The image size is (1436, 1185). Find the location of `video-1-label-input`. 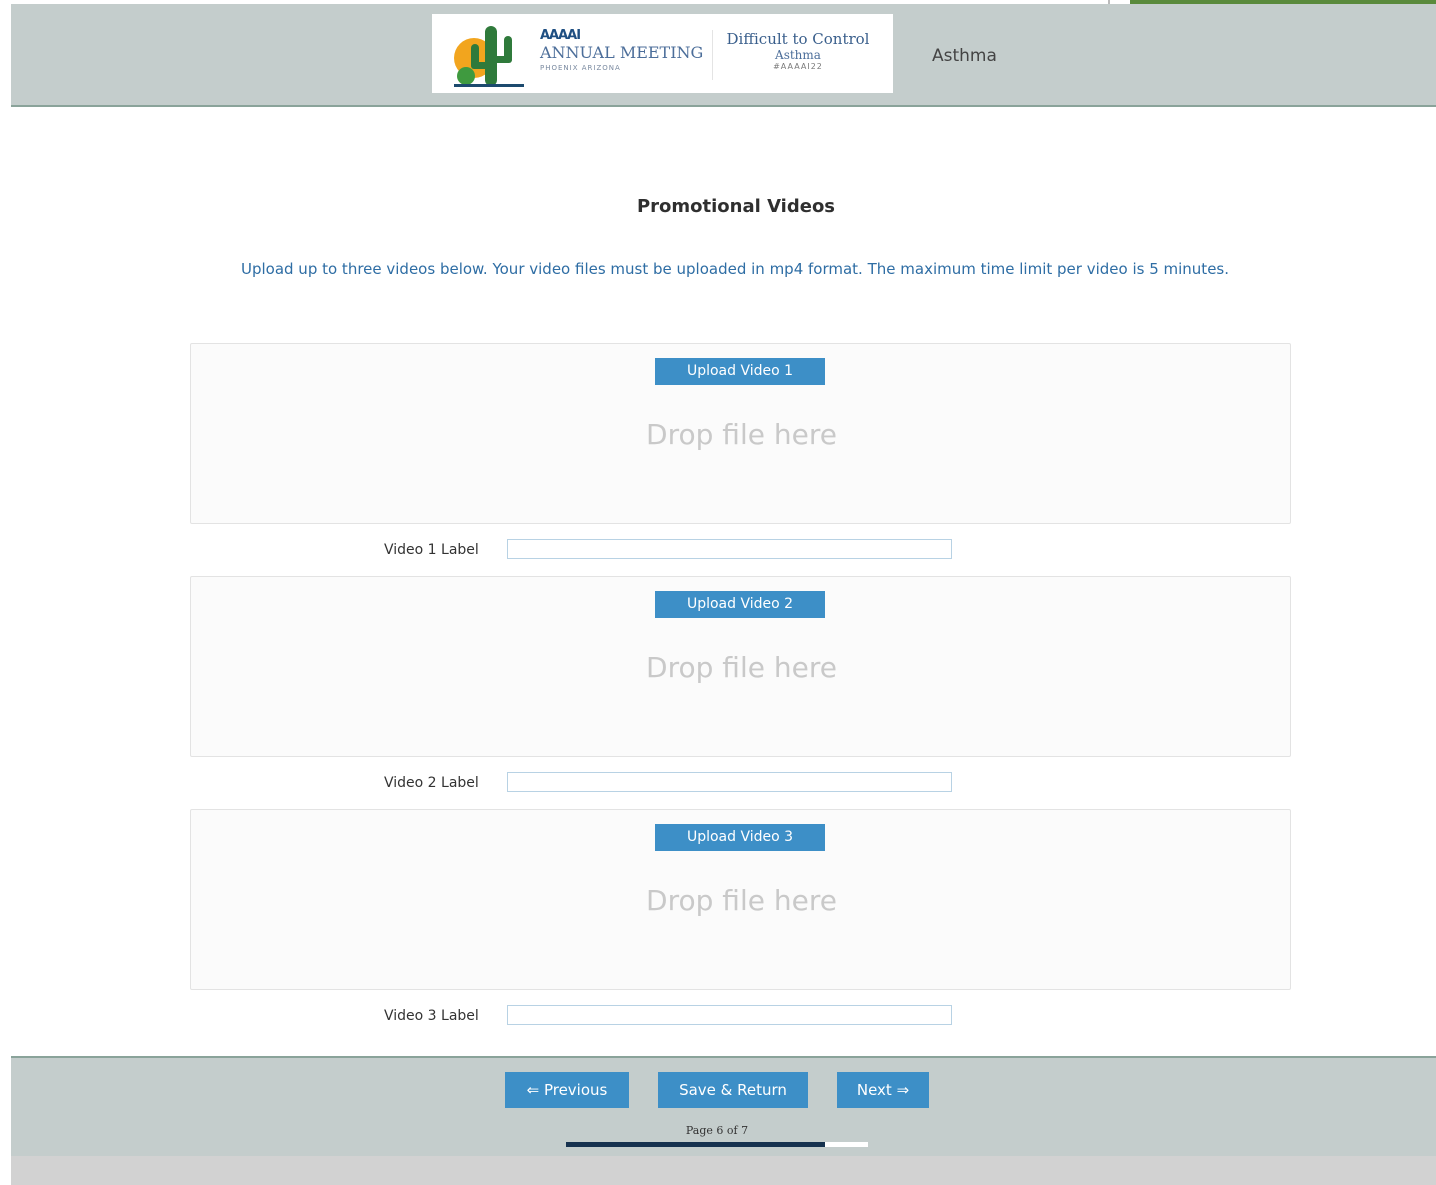

video-1-label-input is located at coordinates (729, 549).